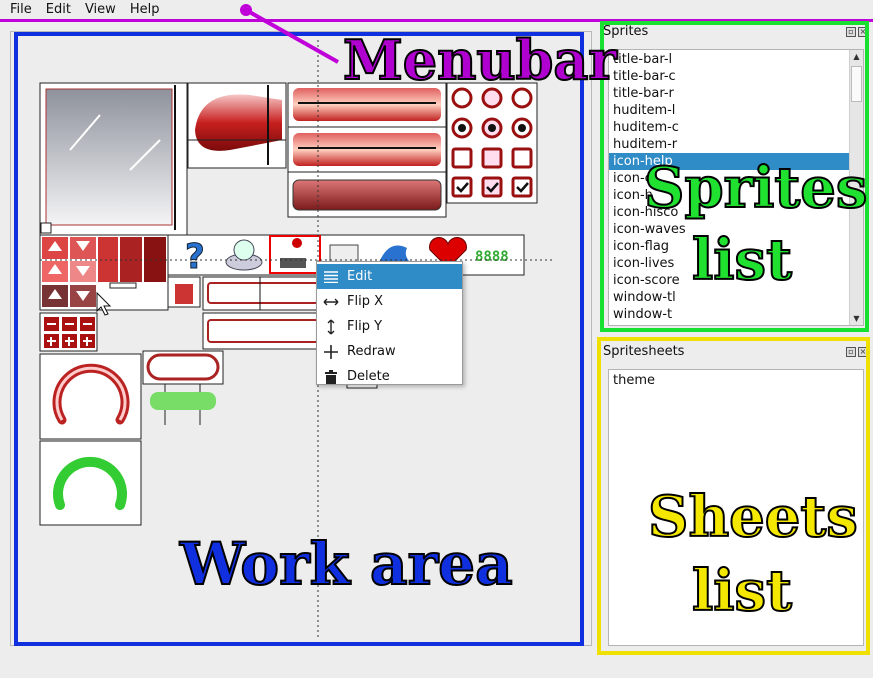 The image size is (873, 678). Describe the element at coordinates (742, 591) in the screenshot. I see `sheets-list-annotation: list` at that location.